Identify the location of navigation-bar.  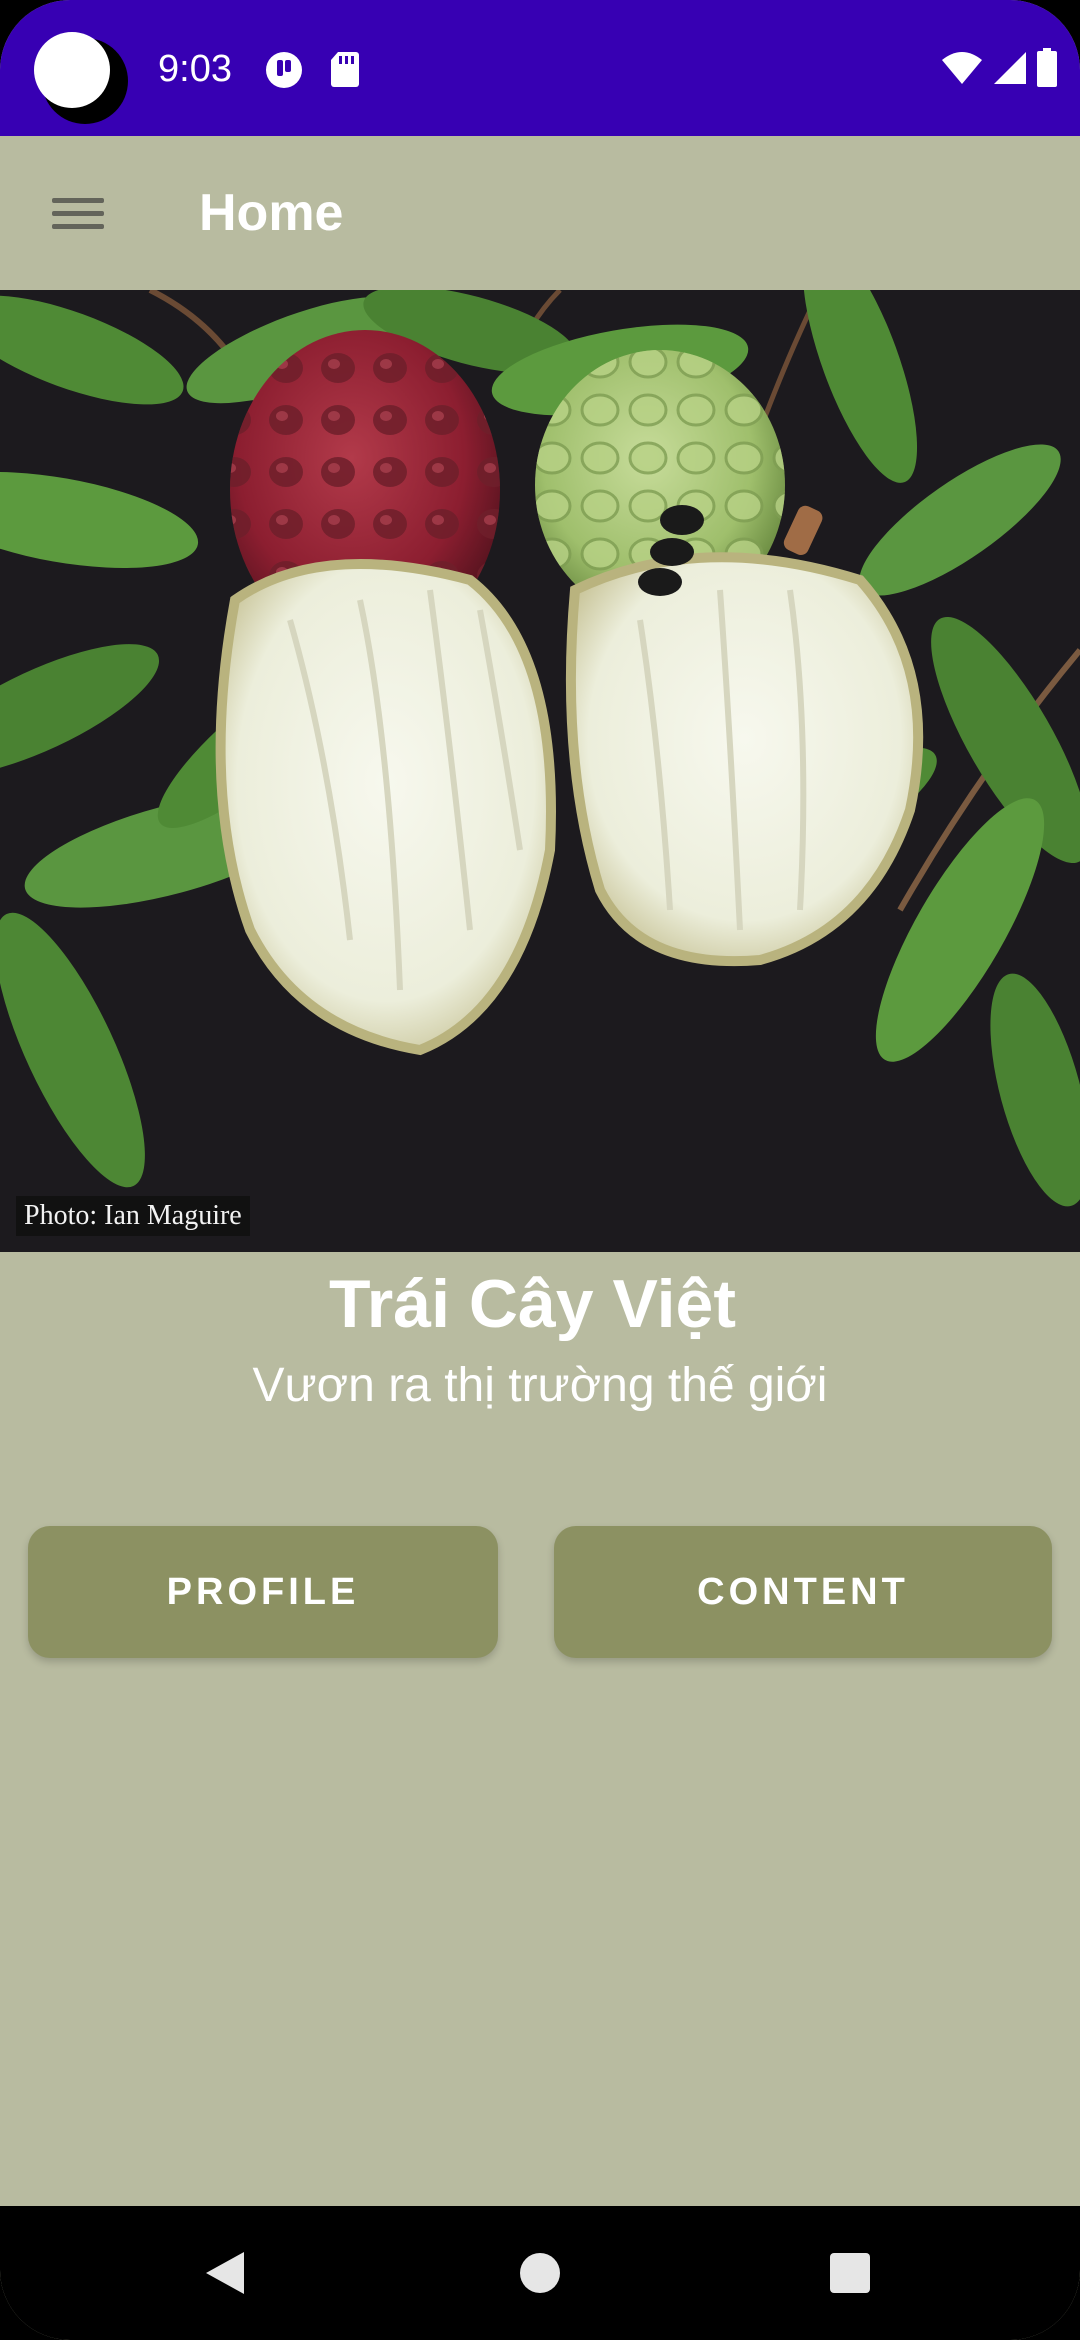
(540, 2273).